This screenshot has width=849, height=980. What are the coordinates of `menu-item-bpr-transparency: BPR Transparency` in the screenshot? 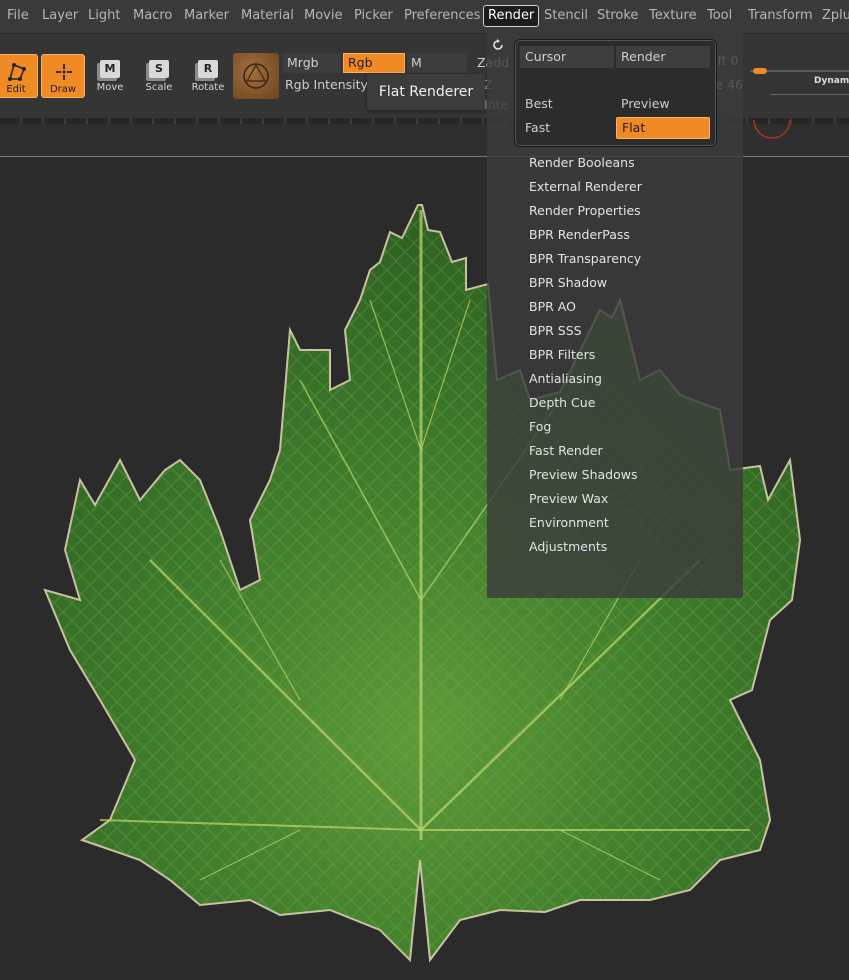 It's located at (629, 259).